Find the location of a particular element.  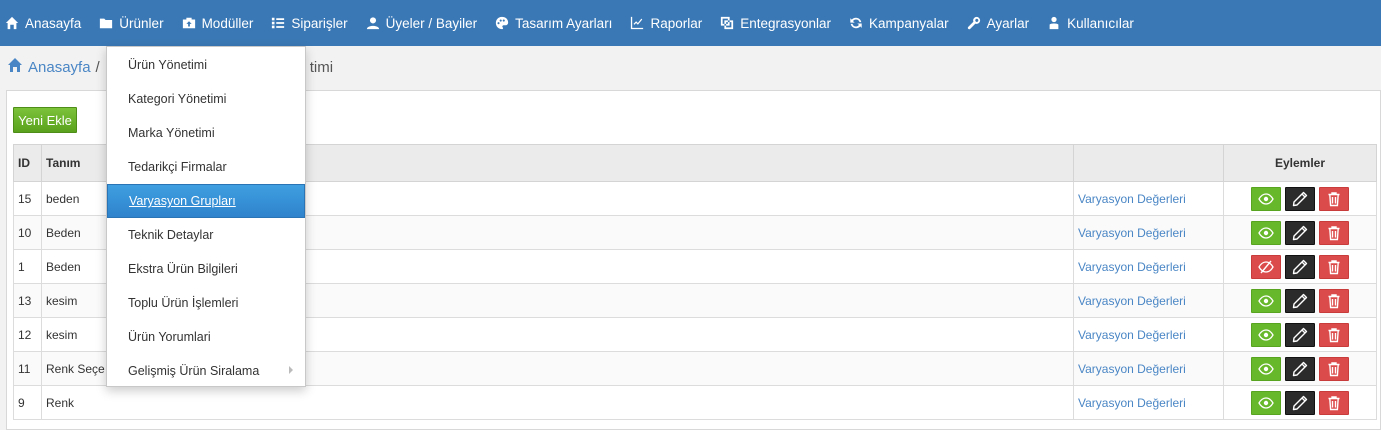

nav-item-kullanicilar: Kullanıcılar is located at coordinates (1094, 23).